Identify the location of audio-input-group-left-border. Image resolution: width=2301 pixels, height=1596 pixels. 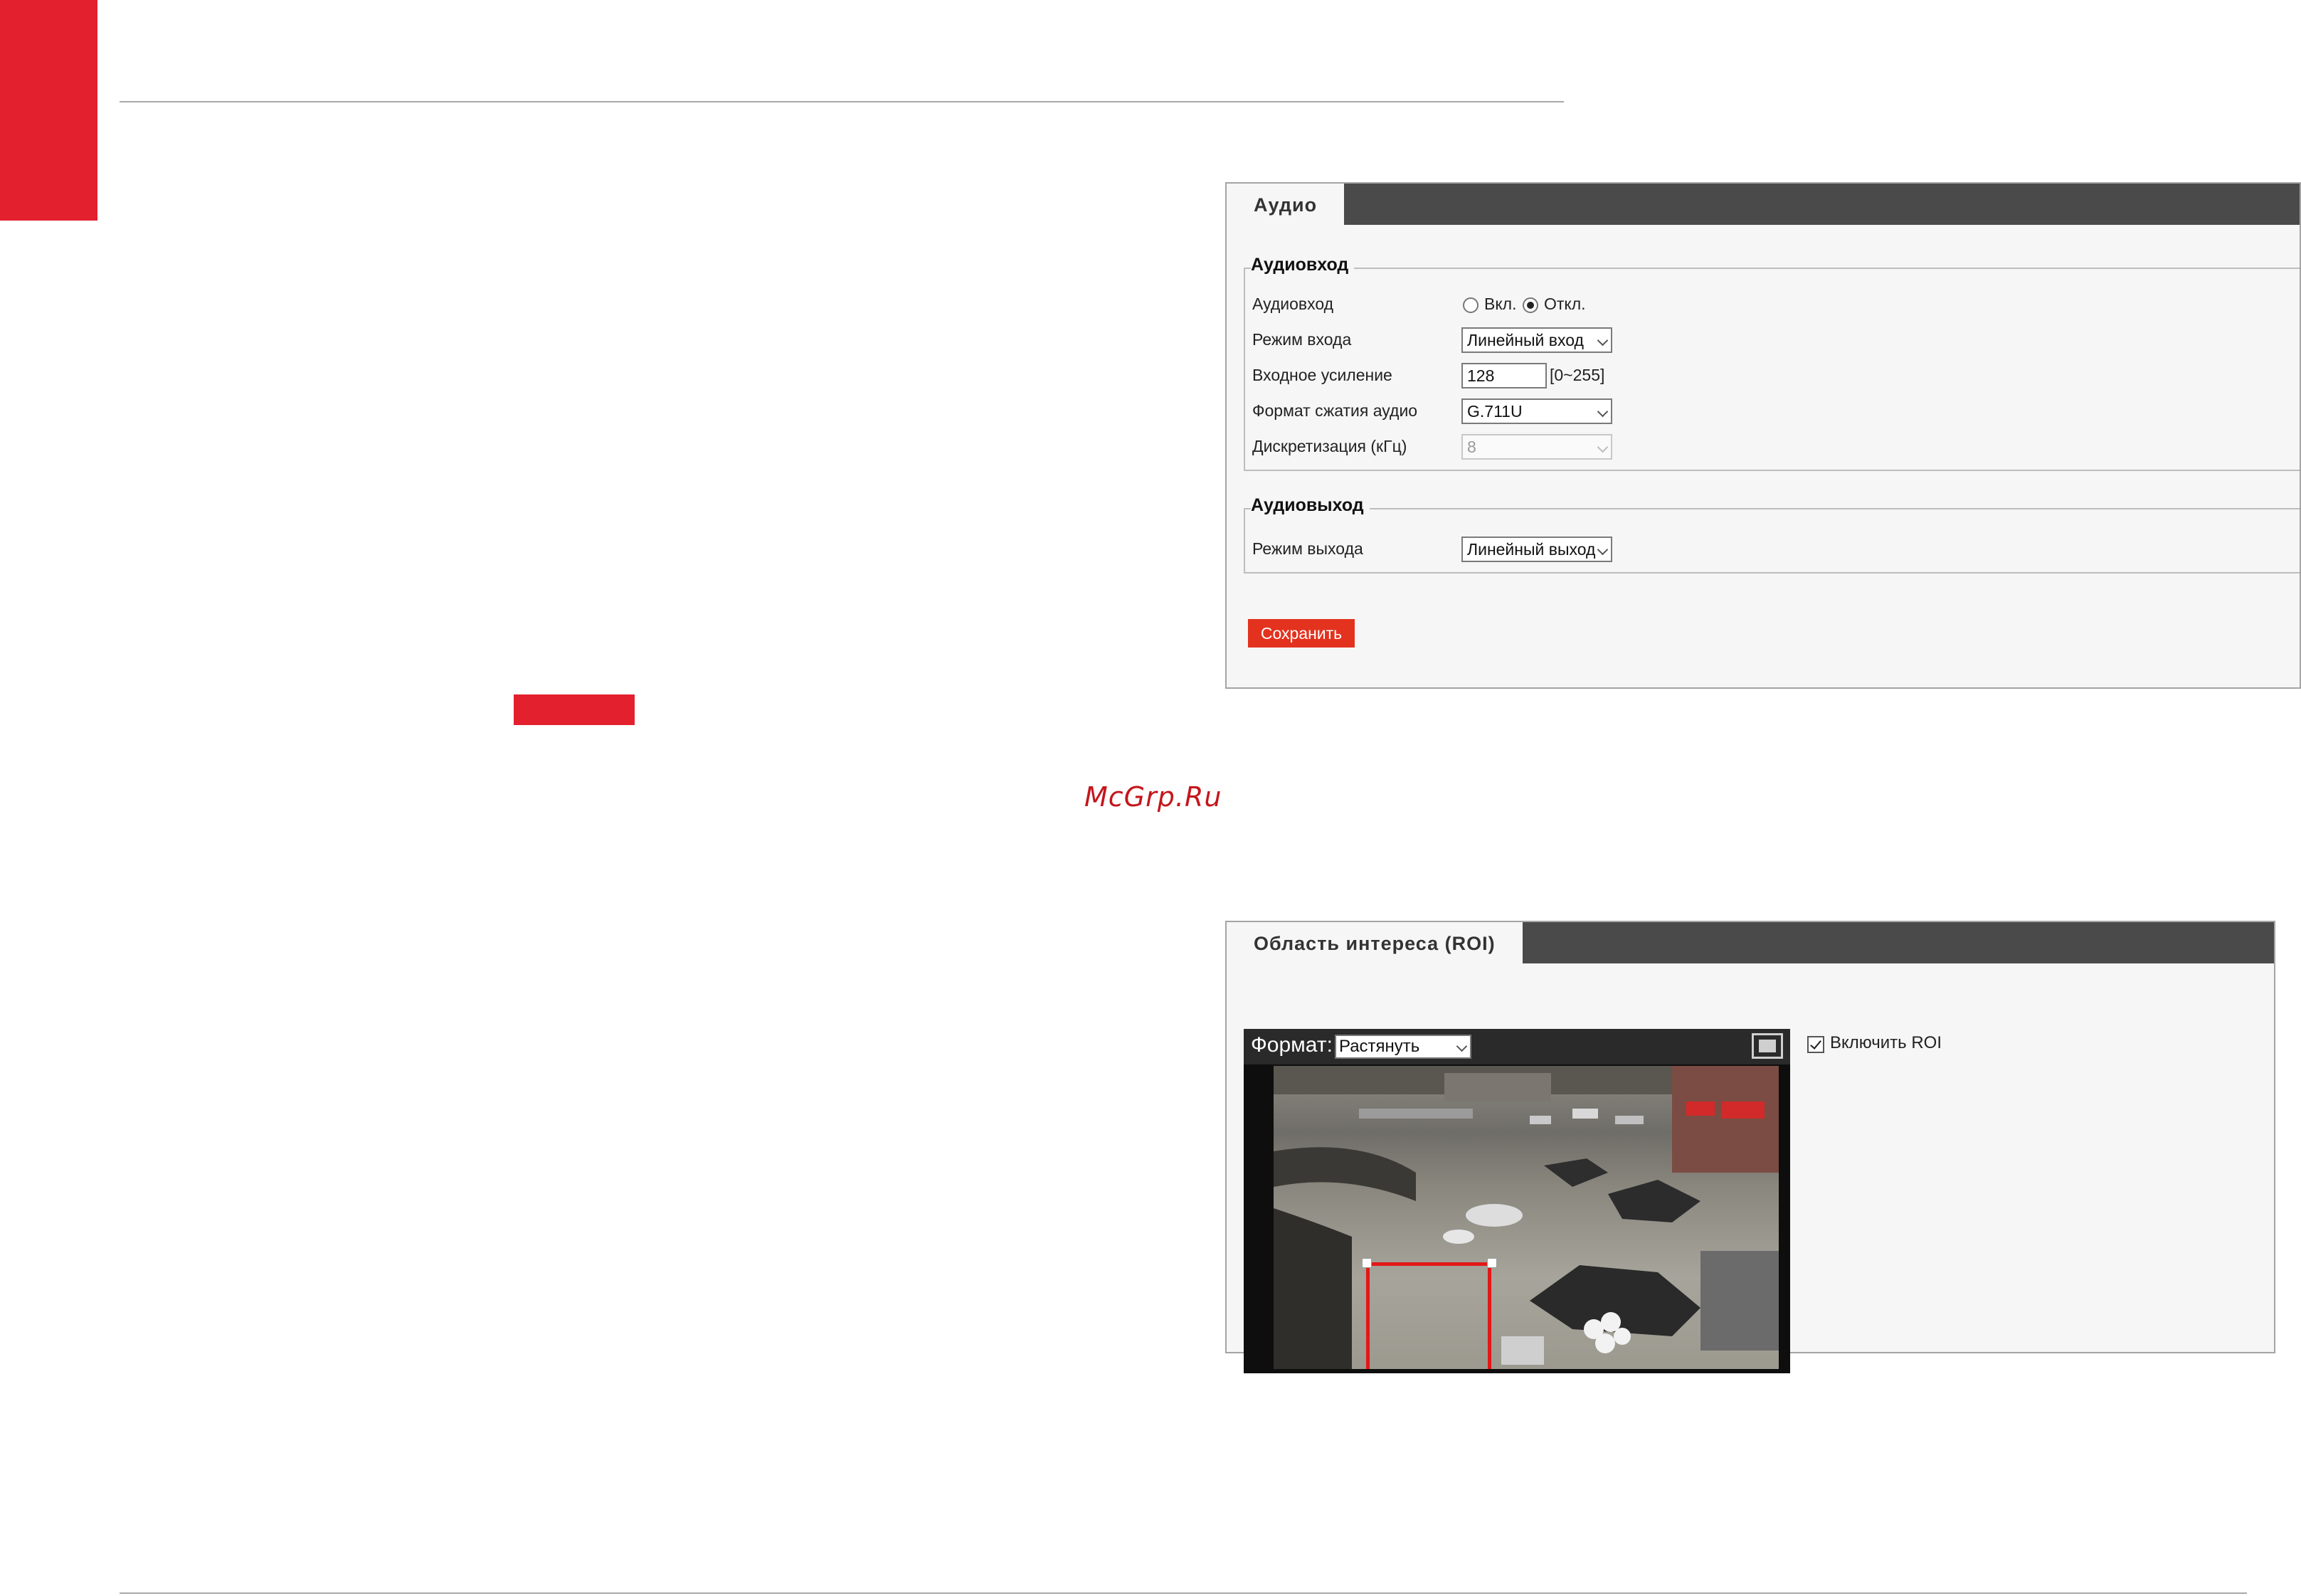
(1244, 370).